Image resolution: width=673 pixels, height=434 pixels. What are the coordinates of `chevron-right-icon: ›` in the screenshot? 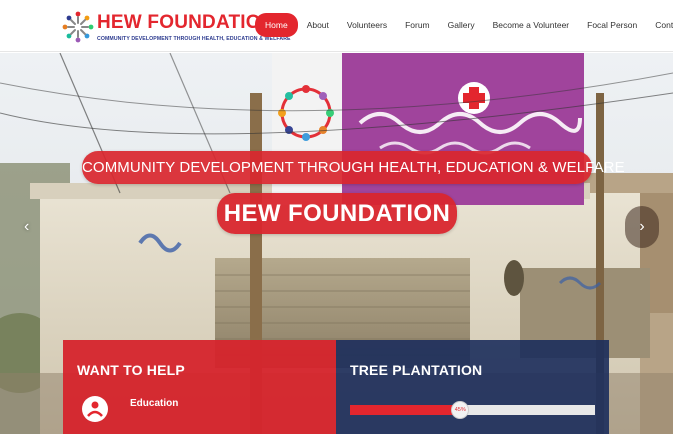 It's located at (642, 226).